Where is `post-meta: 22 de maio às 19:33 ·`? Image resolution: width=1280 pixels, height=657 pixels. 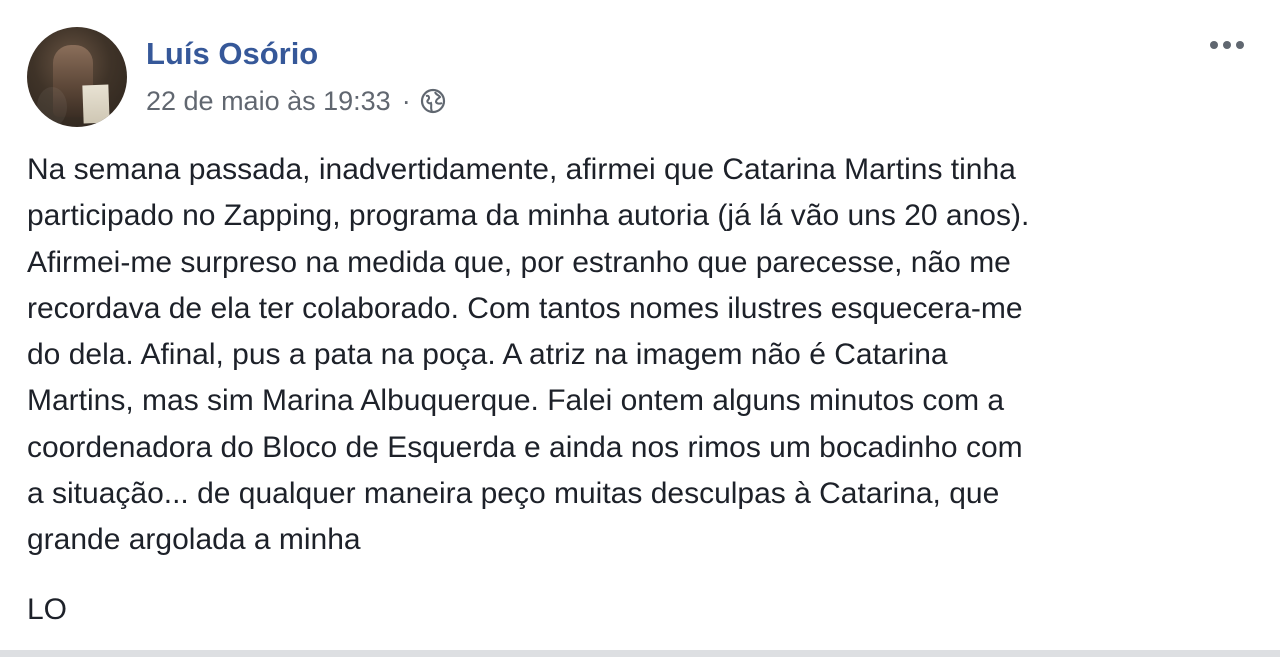 post-meta: 22 de maio às 19:33 · is located at coordinates (296, 101).